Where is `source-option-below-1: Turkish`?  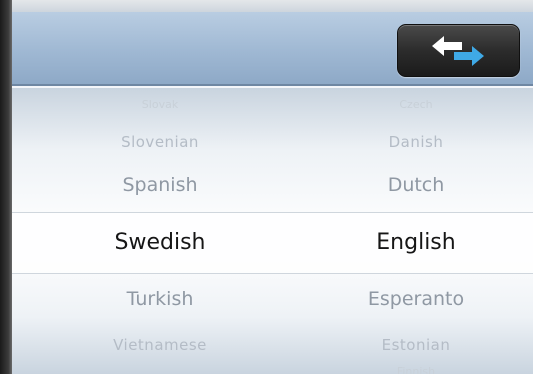 source-option-below-1: Turkish is located at coordinates (160, 299).